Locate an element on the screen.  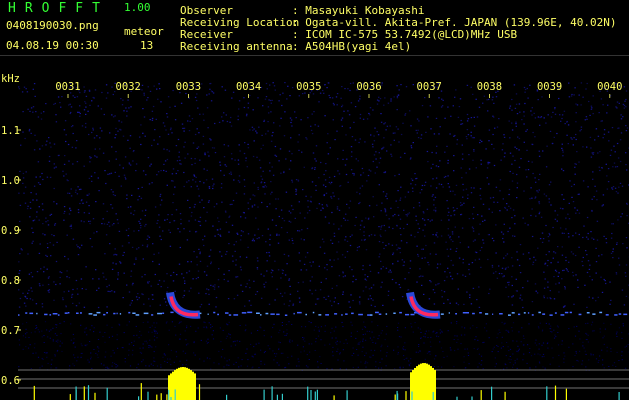
level-spike is located at coordinates (505, 395).